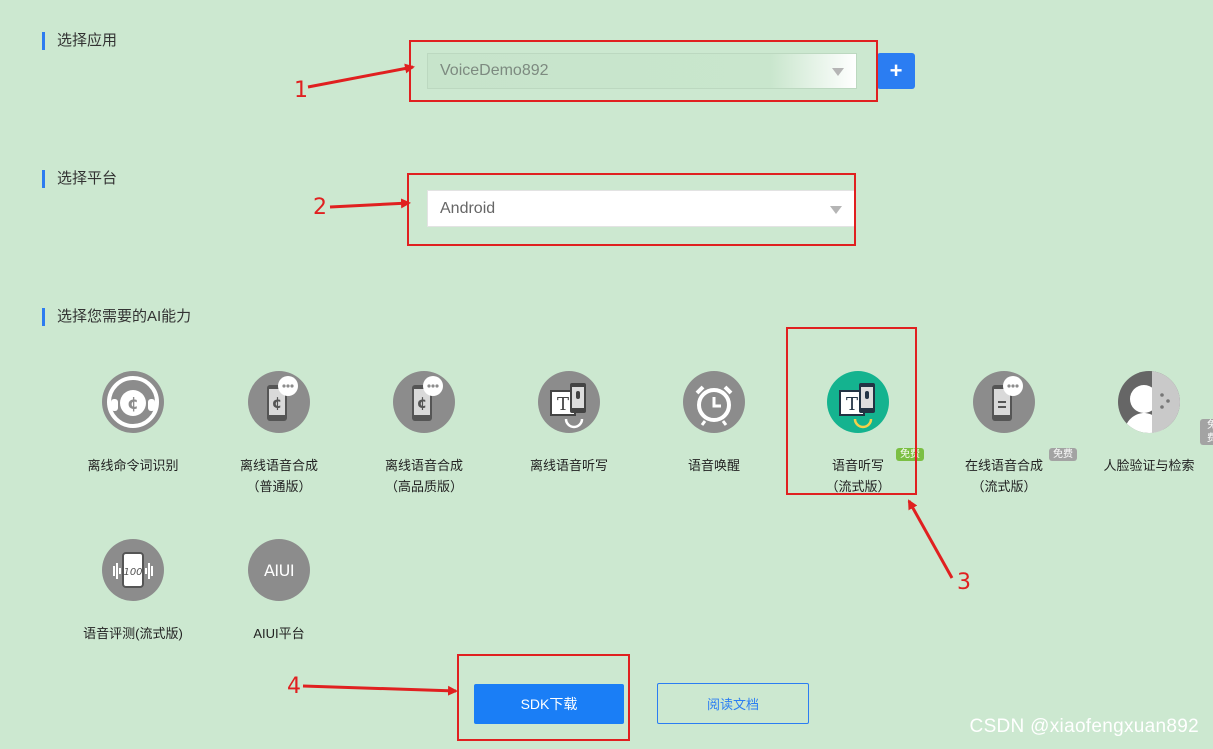  What do you see at coordinates (1149, 465) in the screenshot?
I see `capability-label: 人脸验证与检索` at bounding box center [1149, 465].